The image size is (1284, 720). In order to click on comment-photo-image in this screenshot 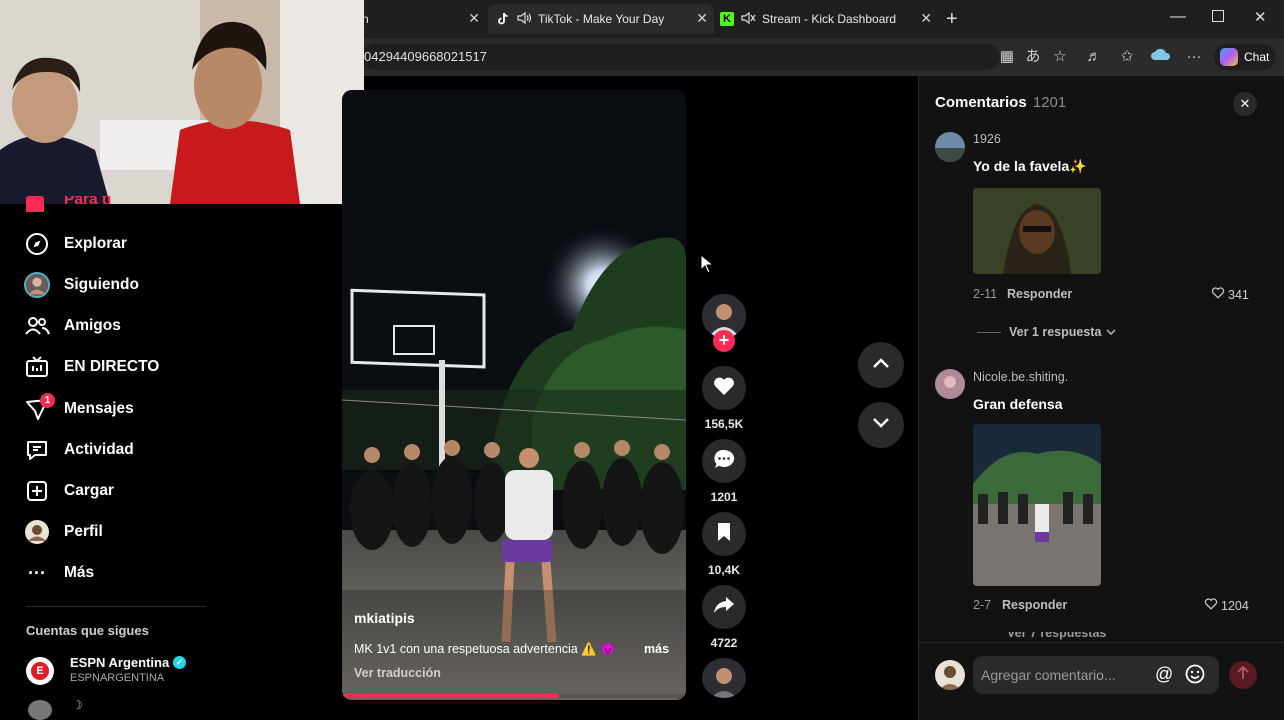, I will do `click(1037, 505)`.